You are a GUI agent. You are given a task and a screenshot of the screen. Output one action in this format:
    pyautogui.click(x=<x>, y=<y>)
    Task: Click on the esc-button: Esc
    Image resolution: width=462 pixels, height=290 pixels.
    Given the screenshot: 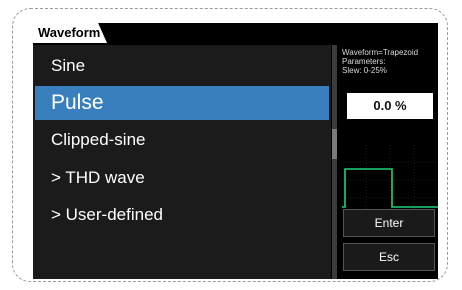 What is the action you would take?
    pyautogui.click(x=389, y=257)
    